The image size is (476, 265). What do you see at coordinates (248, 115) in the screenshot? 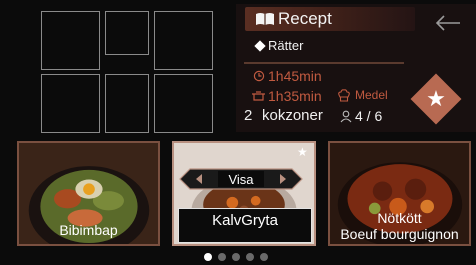
I see `zones-count: 2` at bounding box center [248, 115].